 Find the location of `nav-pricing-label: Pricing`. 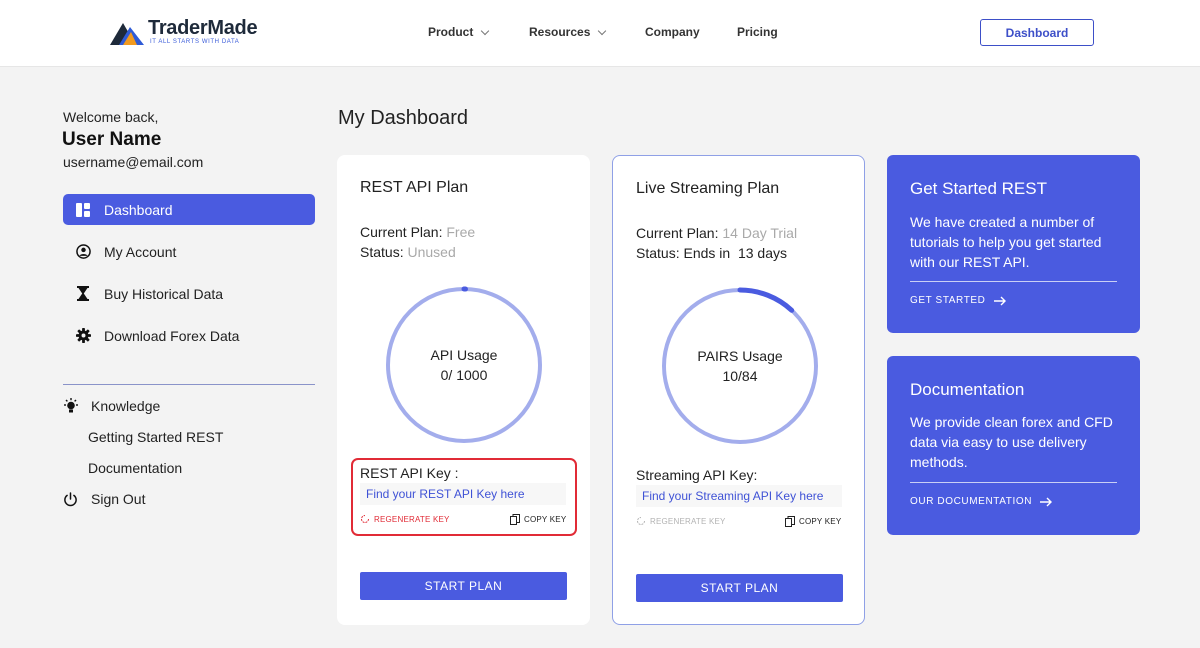

nav-pricing-label: Pricing is located at coordinates (757, 32).